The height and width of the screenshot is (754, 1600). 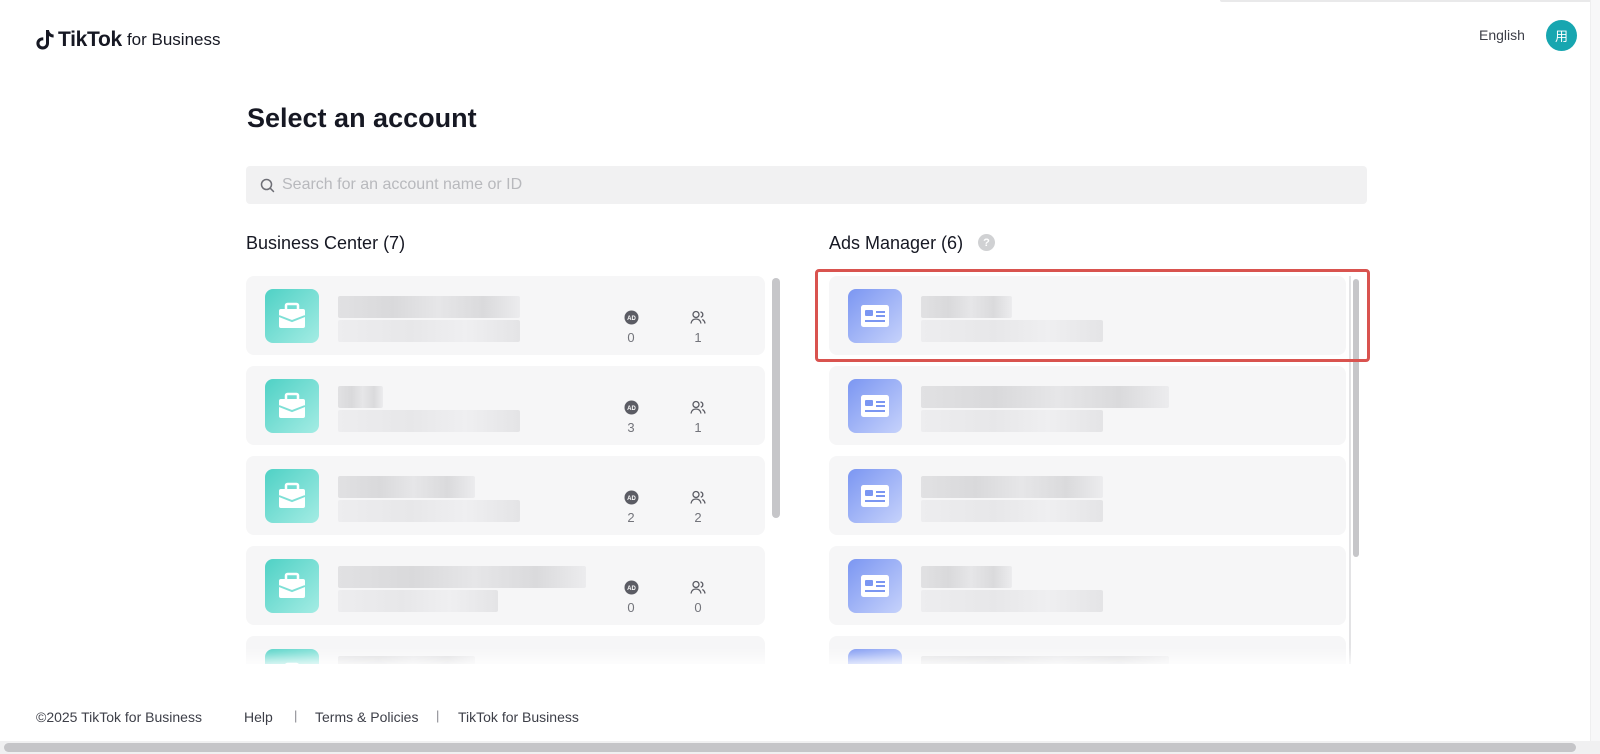 I want to click on members-stat: 0, so click(x=698, y=598).